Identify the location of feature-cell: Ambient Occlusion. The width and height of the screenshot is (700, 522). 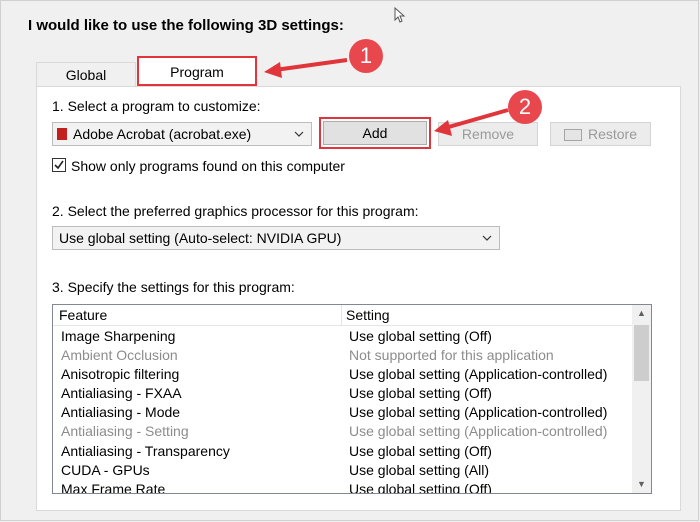
(119, 355).